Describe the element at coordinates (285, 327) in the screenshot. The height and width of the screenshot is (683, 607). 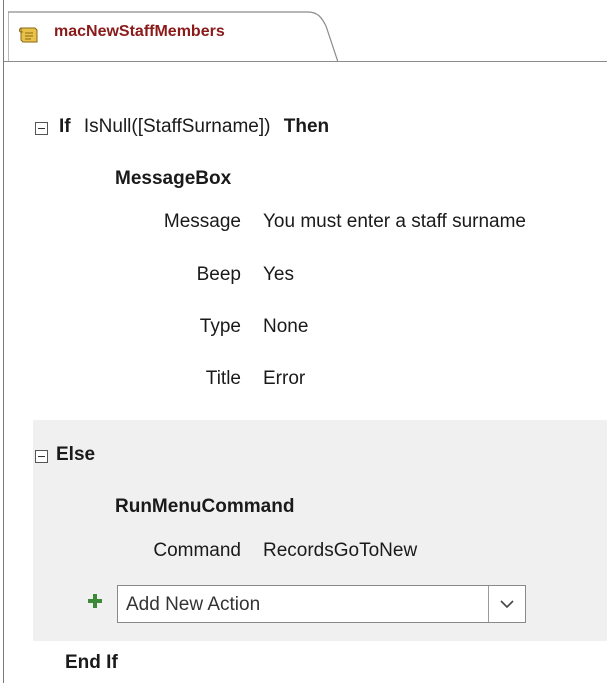
I see `arg-value-type: None` at that location.